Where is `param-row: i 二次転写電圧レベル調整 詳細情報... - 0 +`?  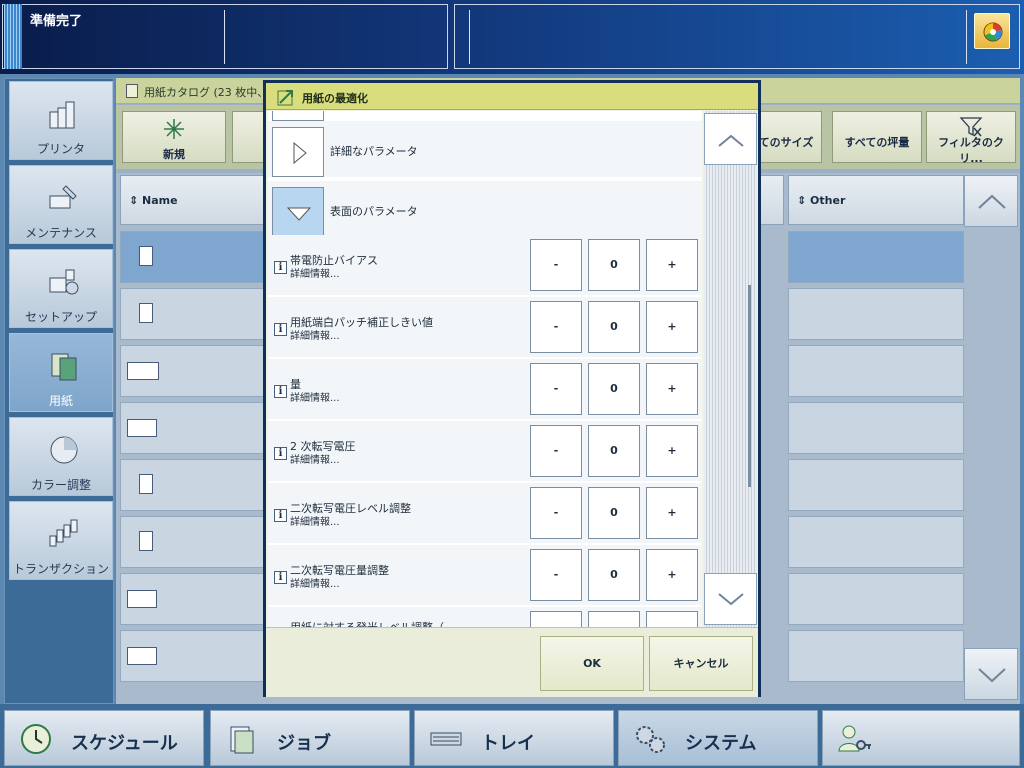
param-row: i 二次転写電圧レベル調整 詳細情報... - 0 + is located at coordinates (485, 514).